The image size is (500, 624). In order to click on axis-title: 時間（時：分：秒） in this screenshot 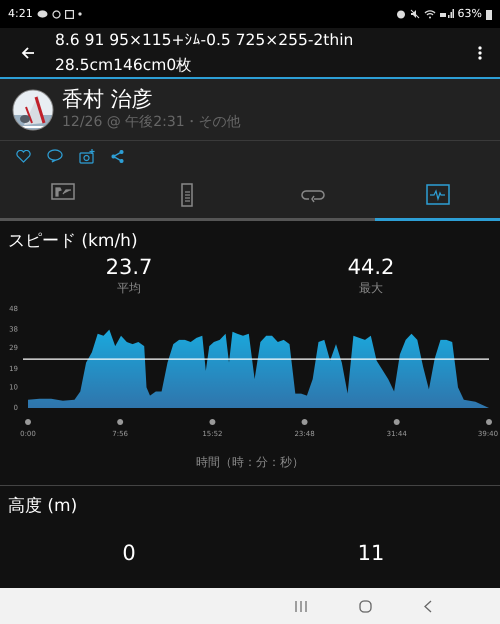, I will do `click(250, 462)`.